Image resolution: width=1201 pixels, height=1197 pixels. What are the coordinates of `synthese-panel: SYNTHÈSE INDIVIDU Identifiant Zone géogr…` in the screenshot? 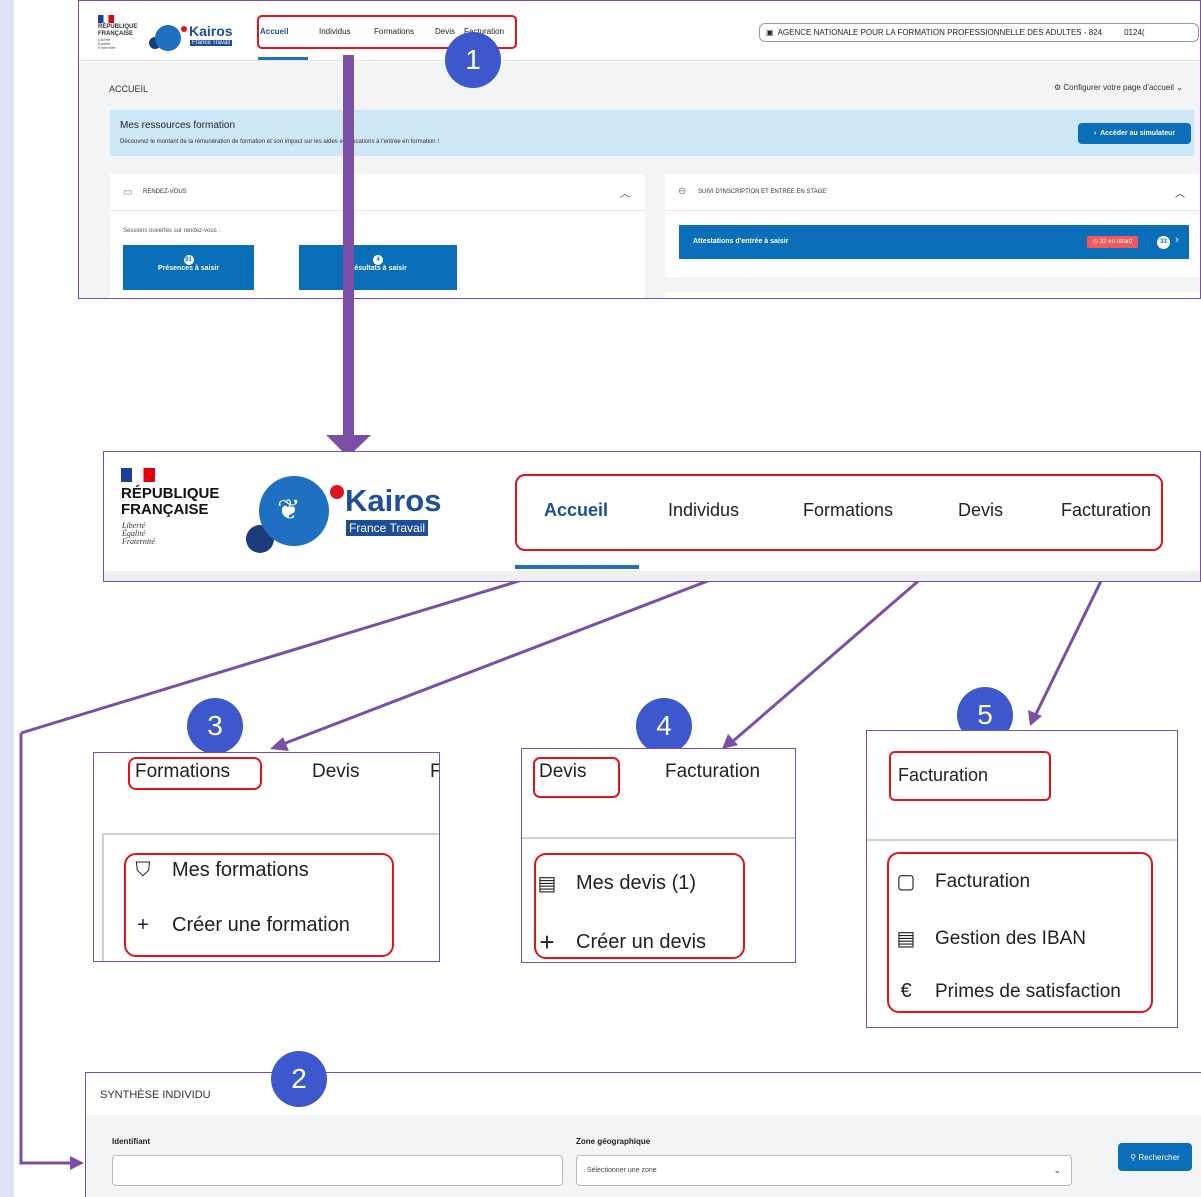 It's located at (643, 1134).